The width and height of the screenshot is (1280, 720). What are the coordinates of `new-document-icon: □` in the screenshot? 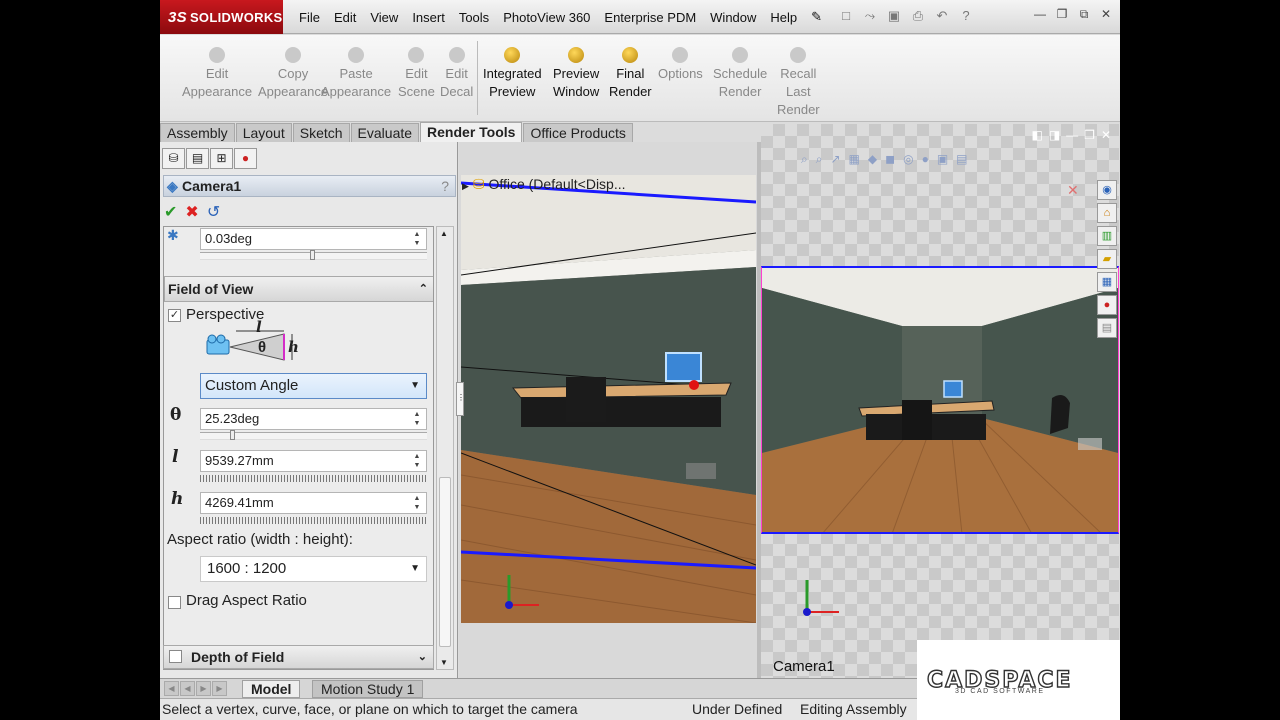 It's located at (846, 16).